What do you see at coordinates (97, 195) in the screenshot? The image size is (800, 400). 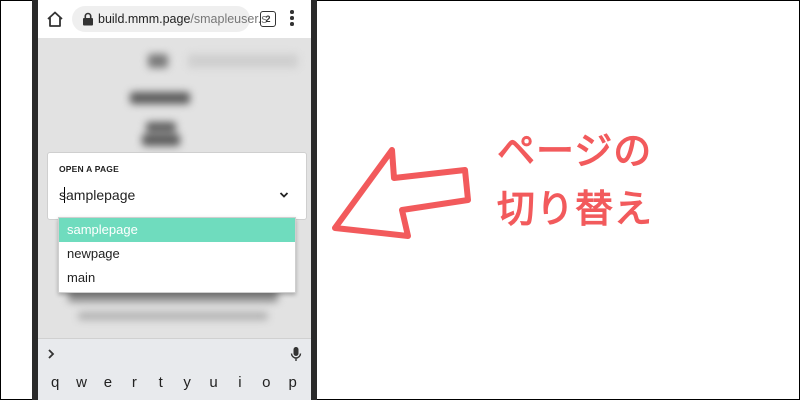 I see `page-select-value: samplepage` at bounding box center [97, 195].